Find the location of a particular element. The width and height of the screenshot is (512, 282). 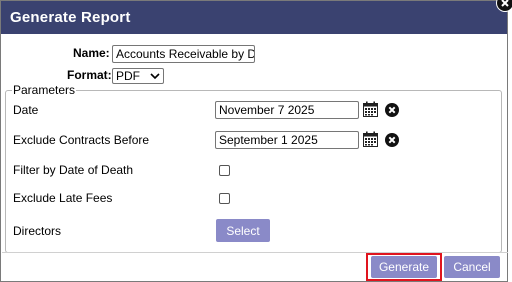

close-dialog-button is located at coordinates (504, 6).